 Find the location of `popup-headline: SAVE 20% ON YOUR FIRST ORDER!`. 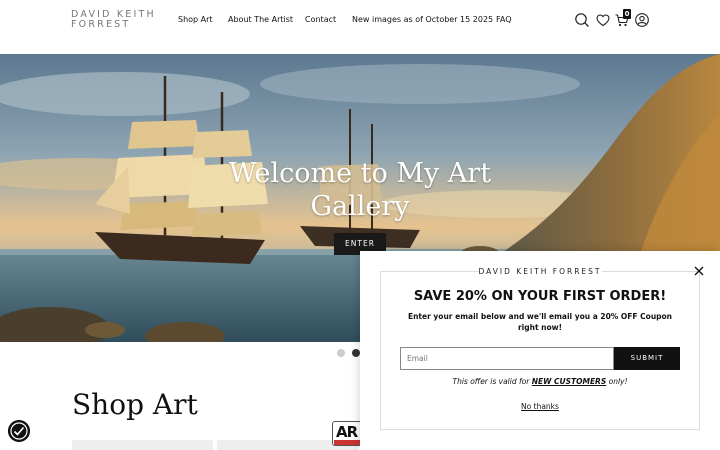

popup-headline: SAVE 20% ON YOUR FIRST ORDER! is located at coordinates (540, 296).